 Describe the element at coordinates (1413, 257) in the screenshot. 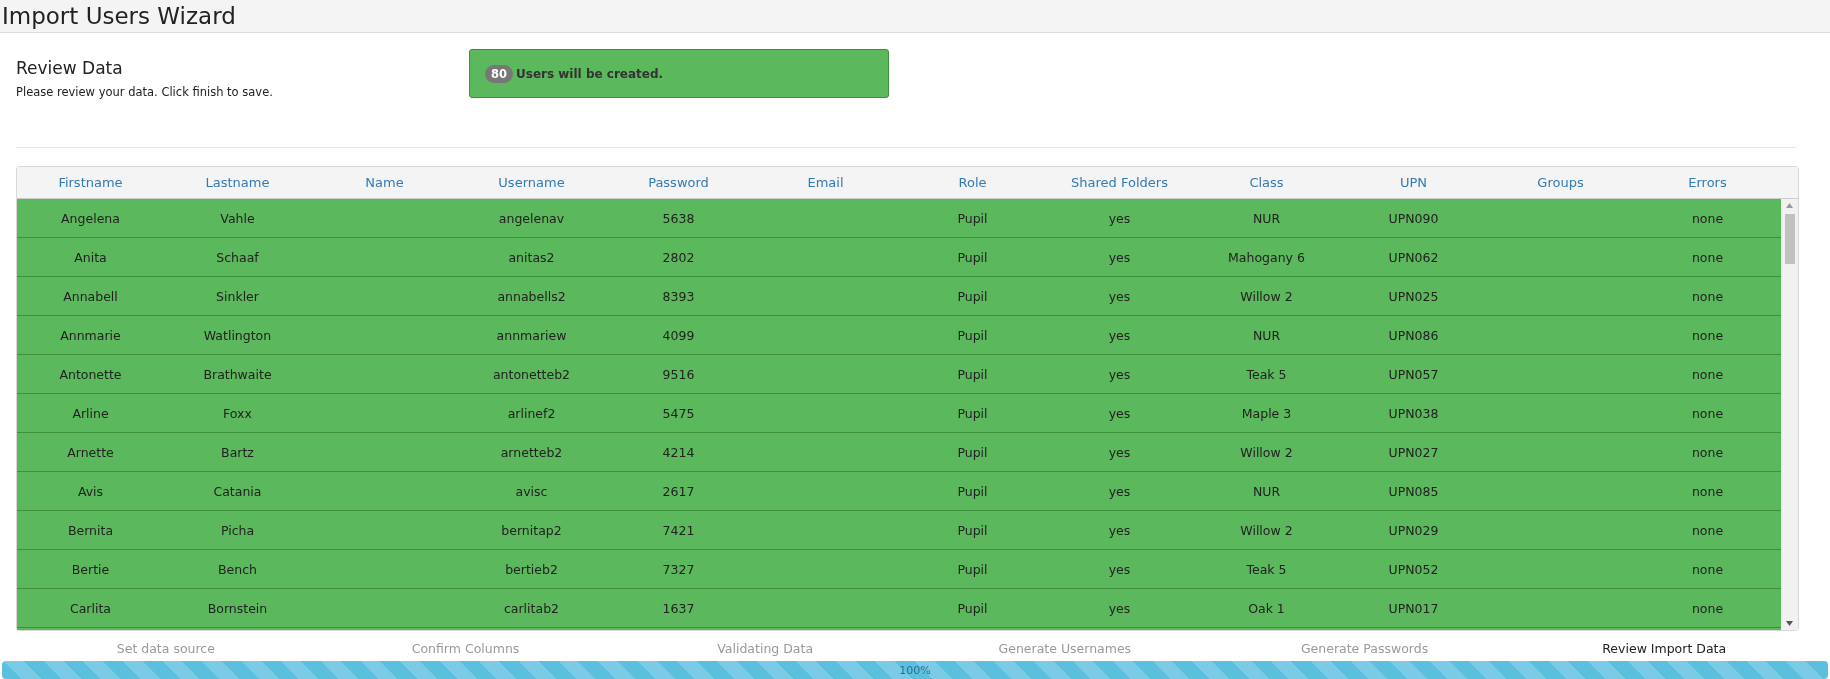

I see `table-cell-text: UPN062` at that location.